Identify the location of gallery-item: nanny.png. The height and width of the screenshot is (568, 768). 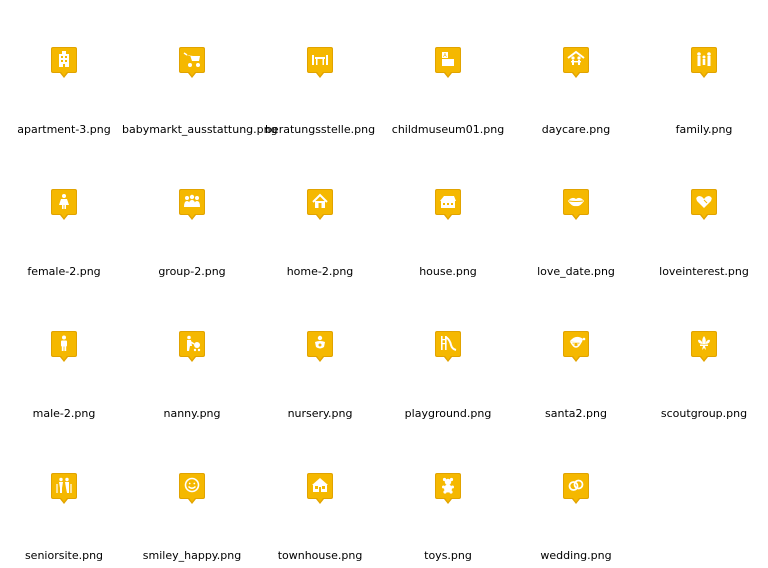
(192, 355).